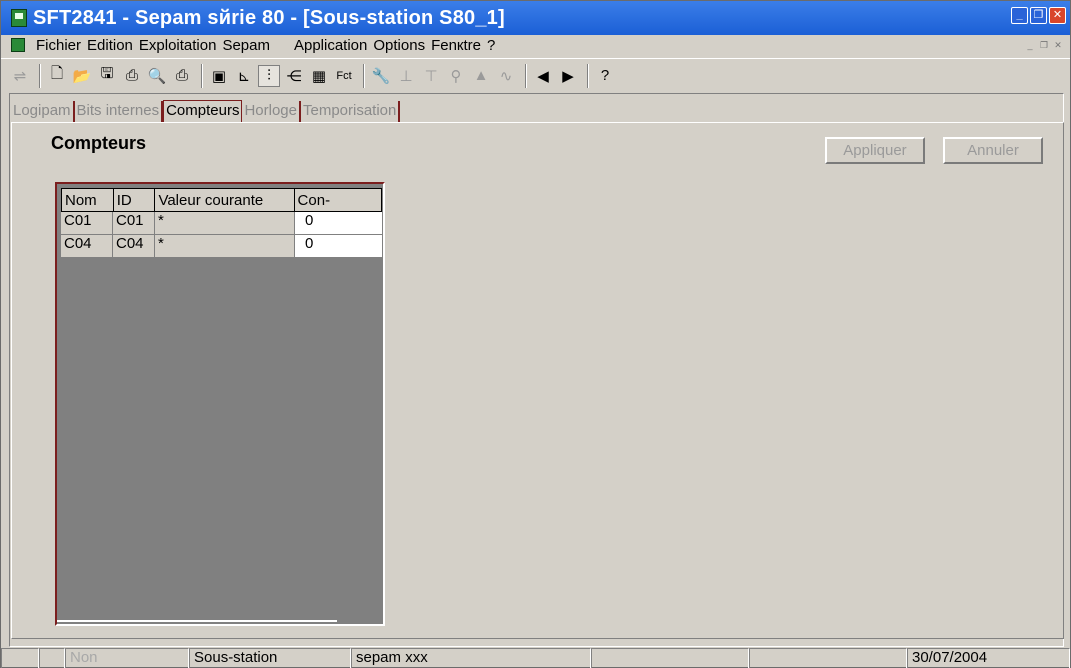 The height and width of the screenshot is (668, 1071). I want to click on minimize-icon: _, so click(1019, 15).